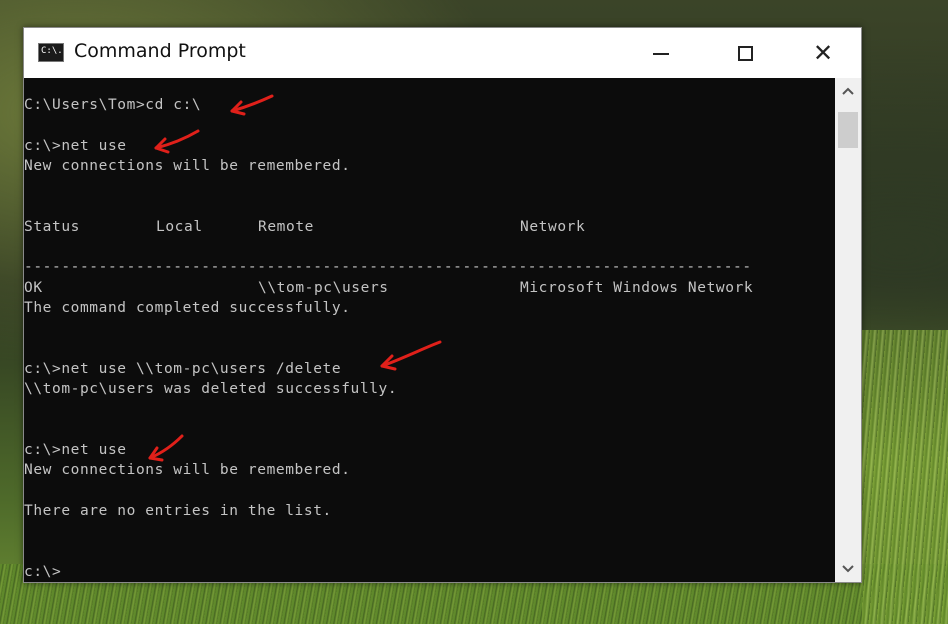  What do you see at coordinates (286, 227) in the screenshot?
I see `column-header-remote: Remote` at bounding box center [286, 227].